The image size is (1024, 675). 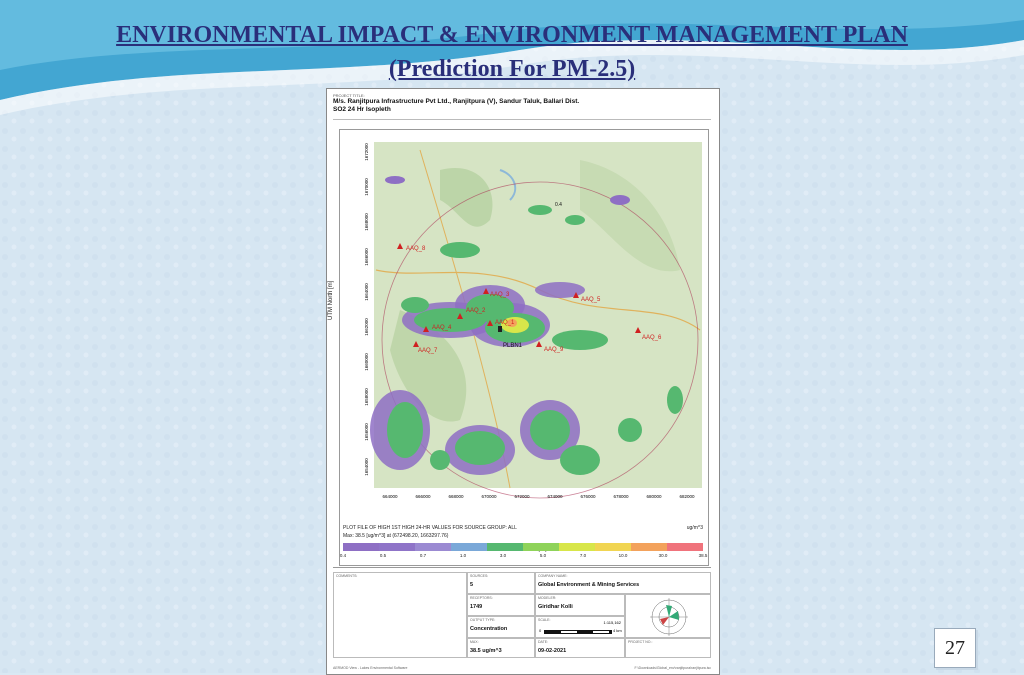 What do you see at coordinates (555, 607) in the screenshot?
I see `modeler-value: Giridhar Kolli` at bounding box center [555, 607].